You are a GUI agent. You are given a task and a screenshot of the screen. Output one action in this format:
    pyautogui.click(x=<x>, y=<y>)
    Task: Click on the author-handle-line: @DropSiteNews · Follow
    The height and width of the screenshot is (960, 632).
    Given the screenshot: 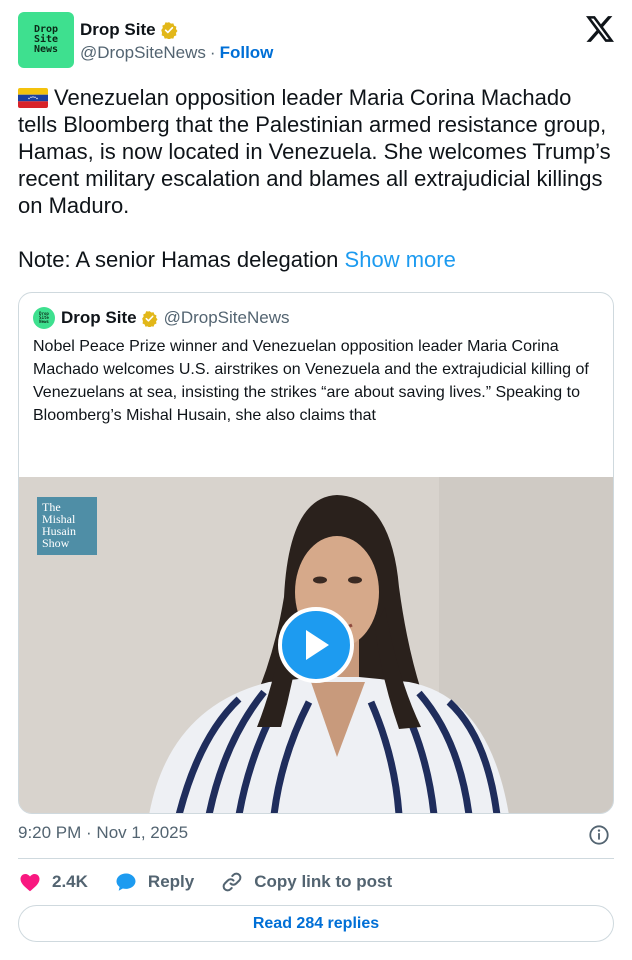 What is the action you would take?
    pyautogui.click(x=176, y=53)
    